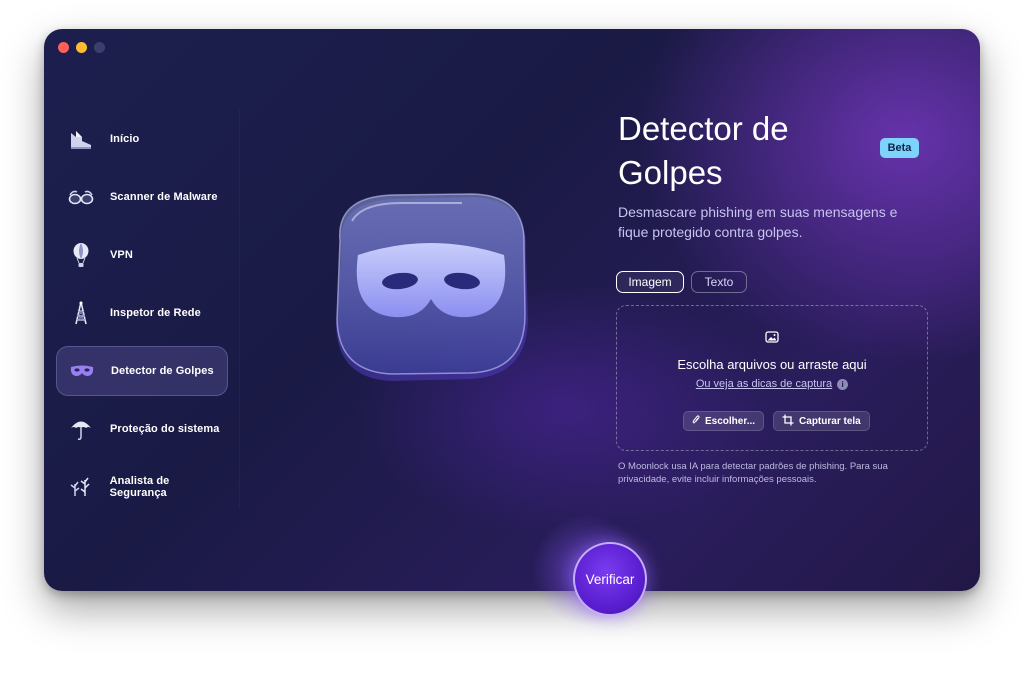  What do you see at coordinates (164, 197) in the screenshot?
I see `sidebar-item-label: Scanner de Malware` at bounding box center [164, 197].